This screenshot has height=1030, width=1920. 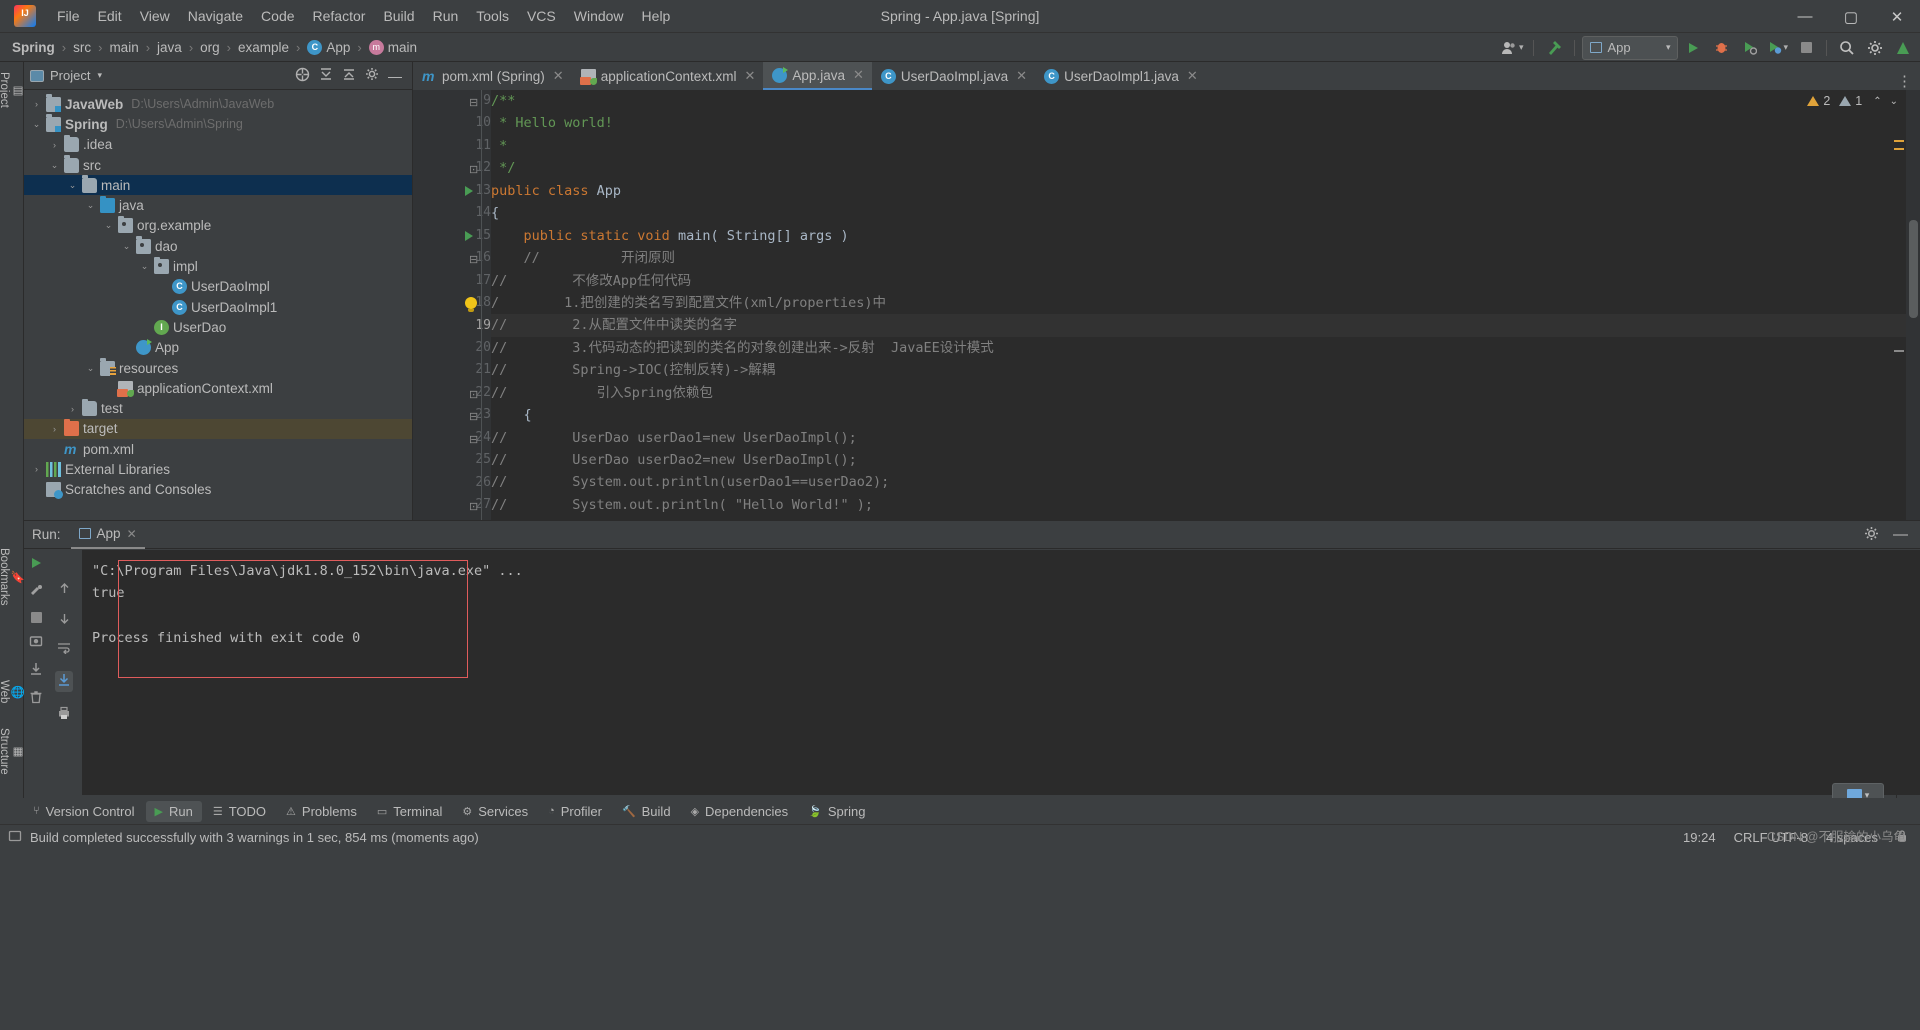 I want to click on editor-tab-app-java: App.java ✕, so click(x=817, y=76).